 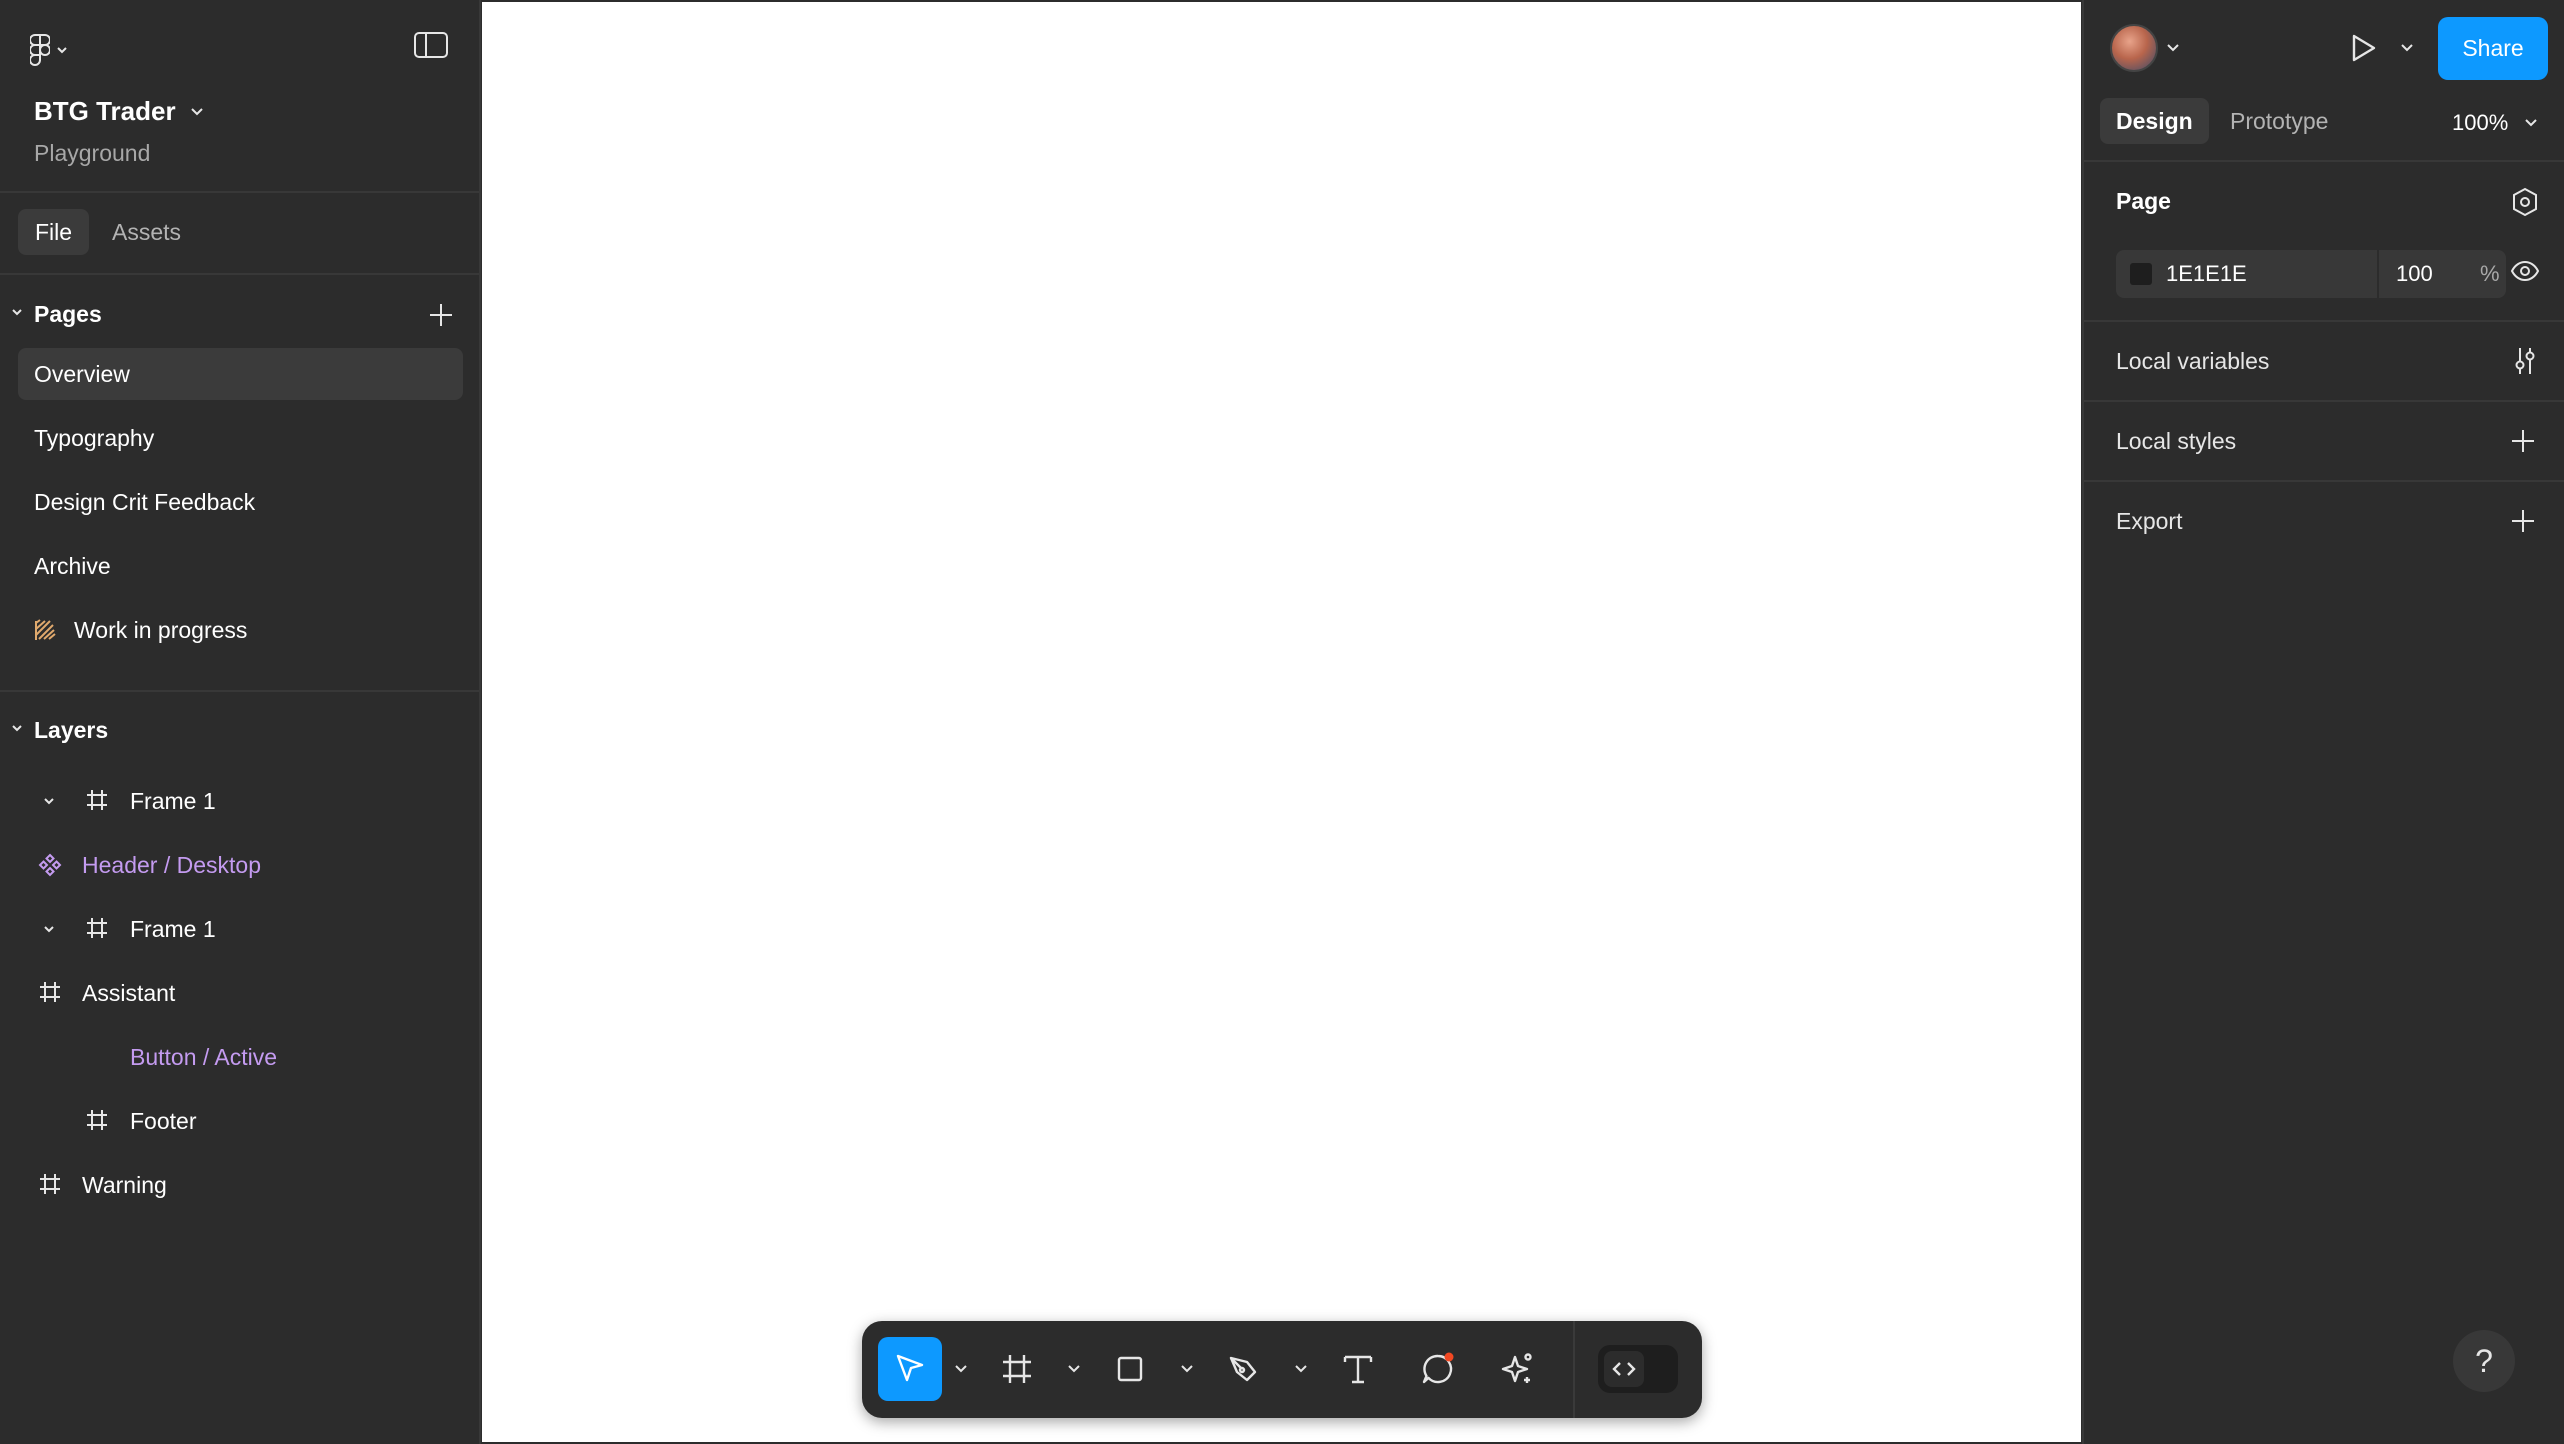 What do you see at coordinates (2493, 48) in the screenshot?
I see `share-button: Share` at bounding box center [2493, 48].